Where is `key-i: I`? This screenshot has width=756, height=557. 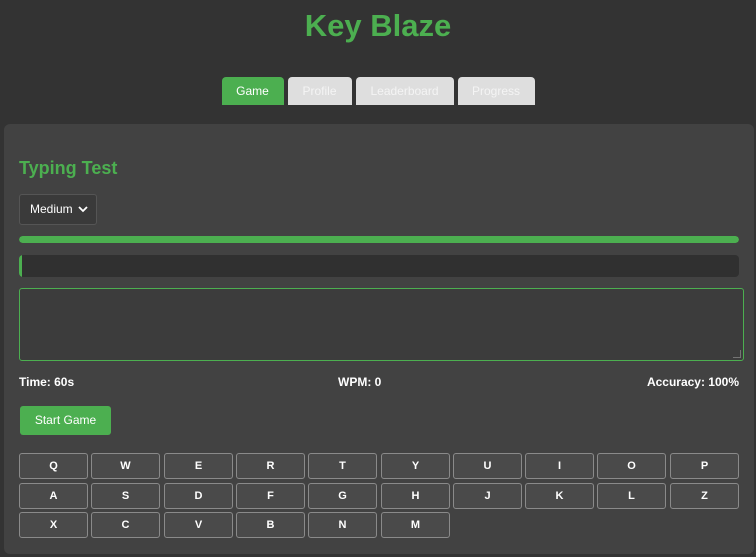
key-i: I is located at coordinates (559, 466).